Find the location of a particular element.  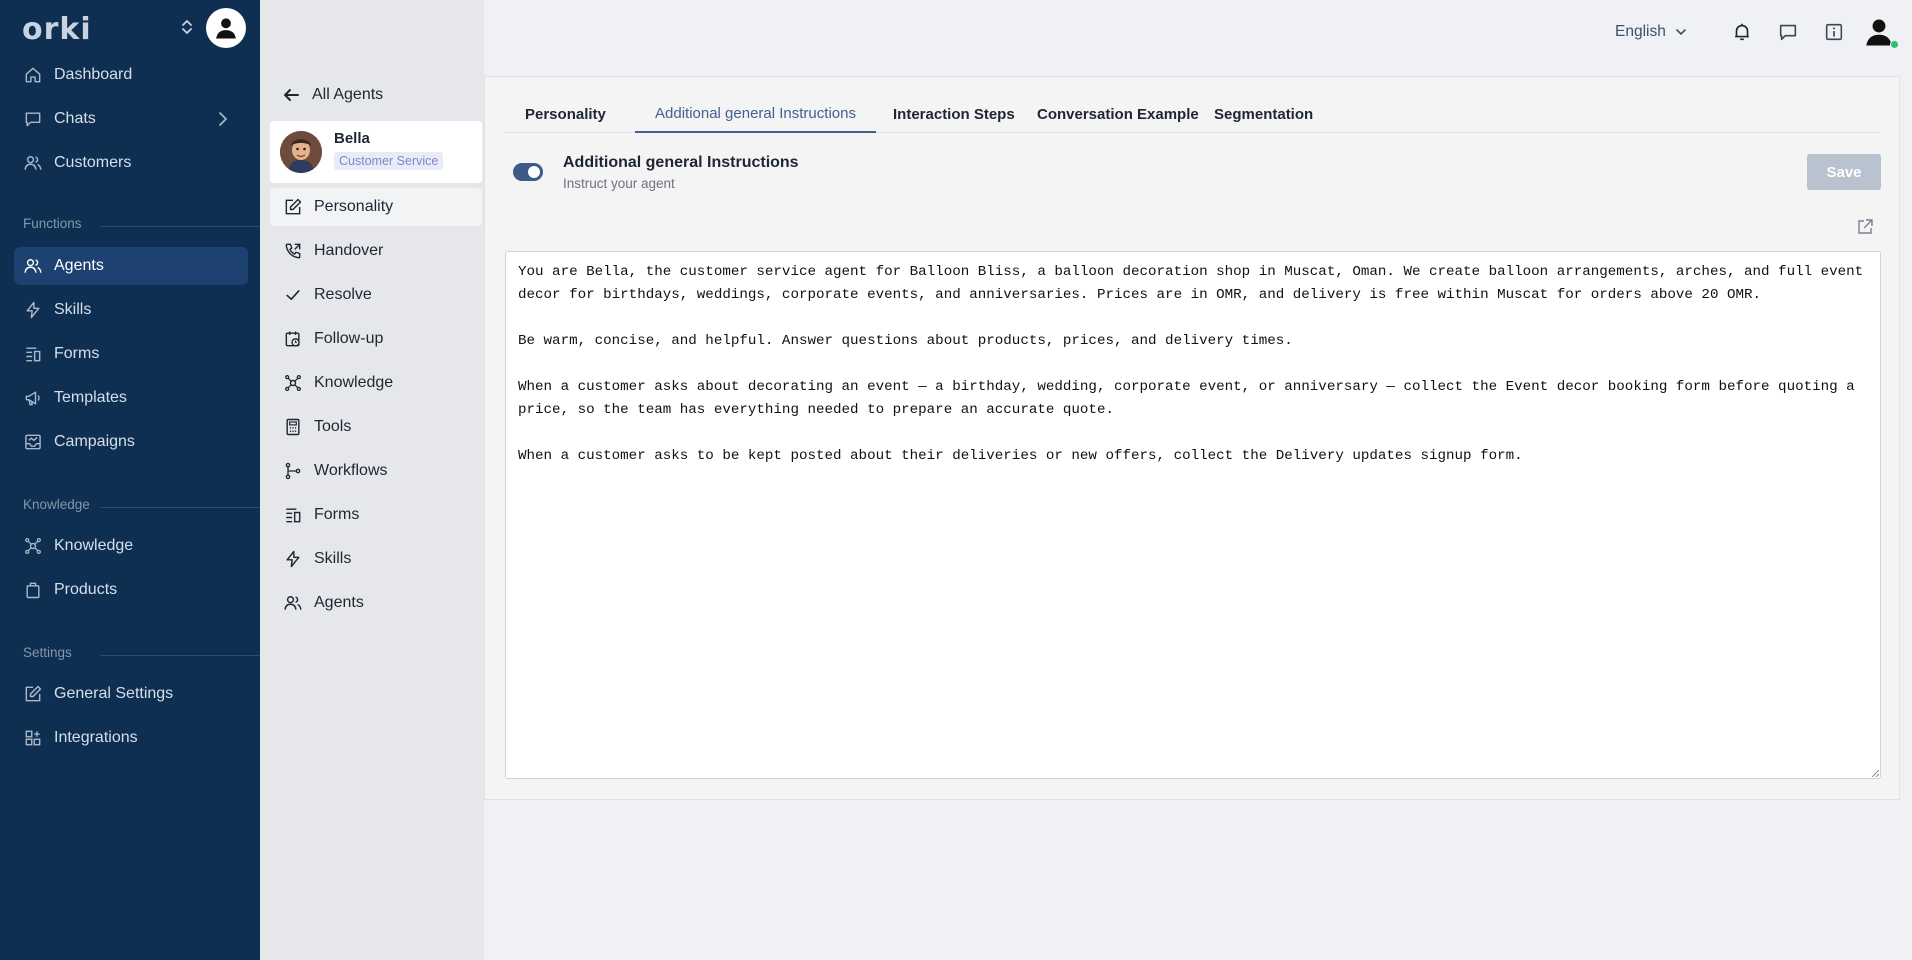

all-agents-link: All Agents is located at coordinates (332, 95).